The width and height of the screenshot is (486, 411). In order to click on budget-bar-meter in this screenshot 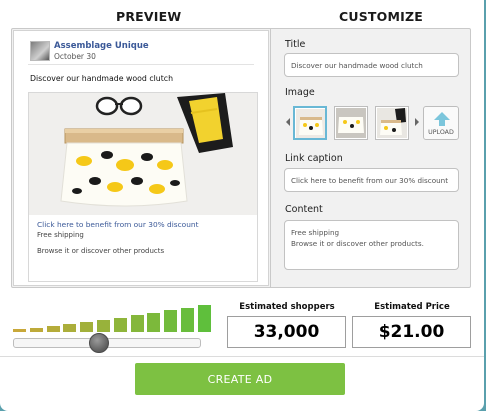, I will do `click(112, 316)`.